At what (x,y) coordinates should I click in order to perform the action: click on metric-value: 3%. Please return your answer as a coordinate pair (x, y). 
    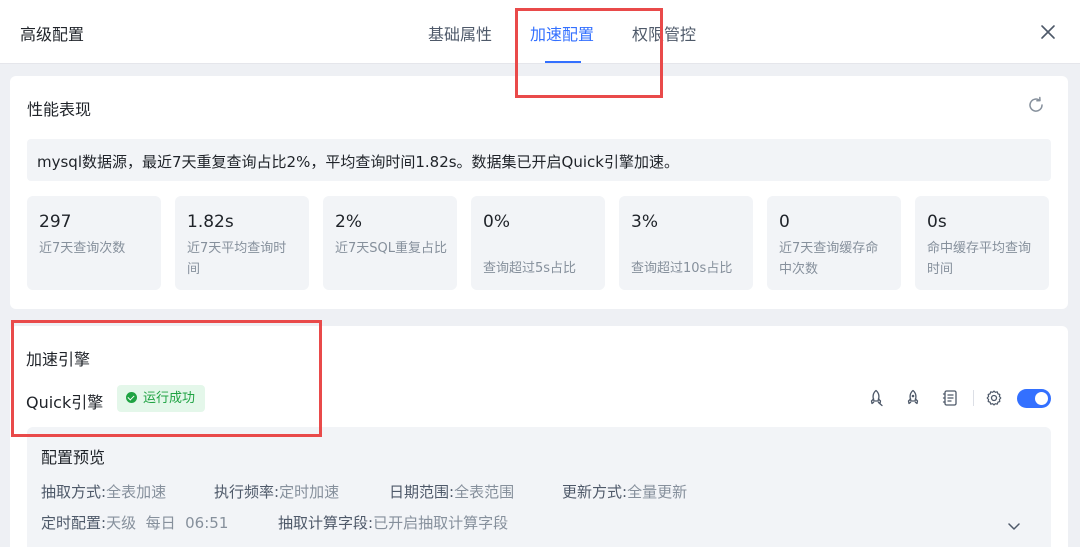
    Looking at the image, I should click on (644, 222).